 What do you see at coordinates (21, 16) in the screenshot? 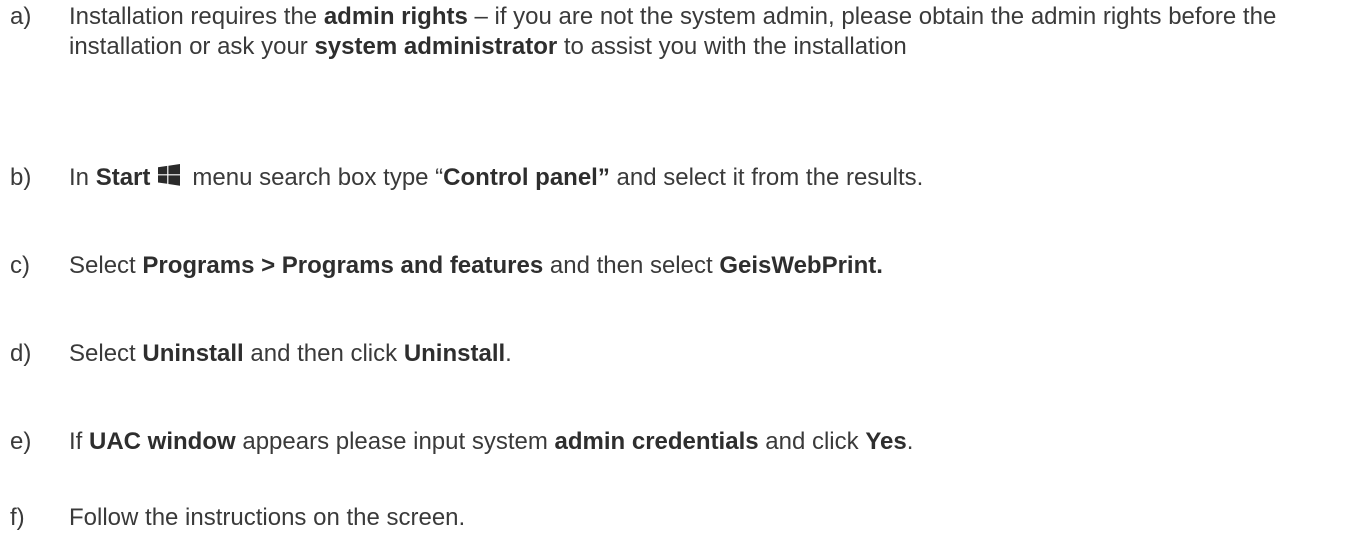
I see `step-letter: a)` at bounding box center [21, 16].